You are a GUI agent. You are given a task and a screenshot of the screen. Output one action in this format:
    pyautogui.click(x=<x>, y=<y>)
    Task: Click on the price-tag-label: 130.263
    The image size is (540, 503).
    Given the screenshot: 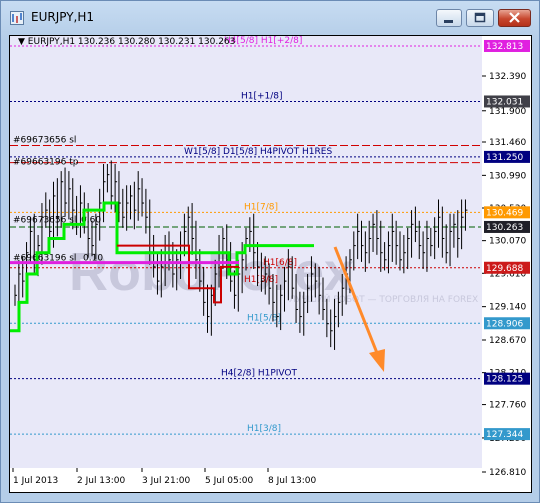 What is the action you would take?
    pyautogui.click(x=504, y=228)
    